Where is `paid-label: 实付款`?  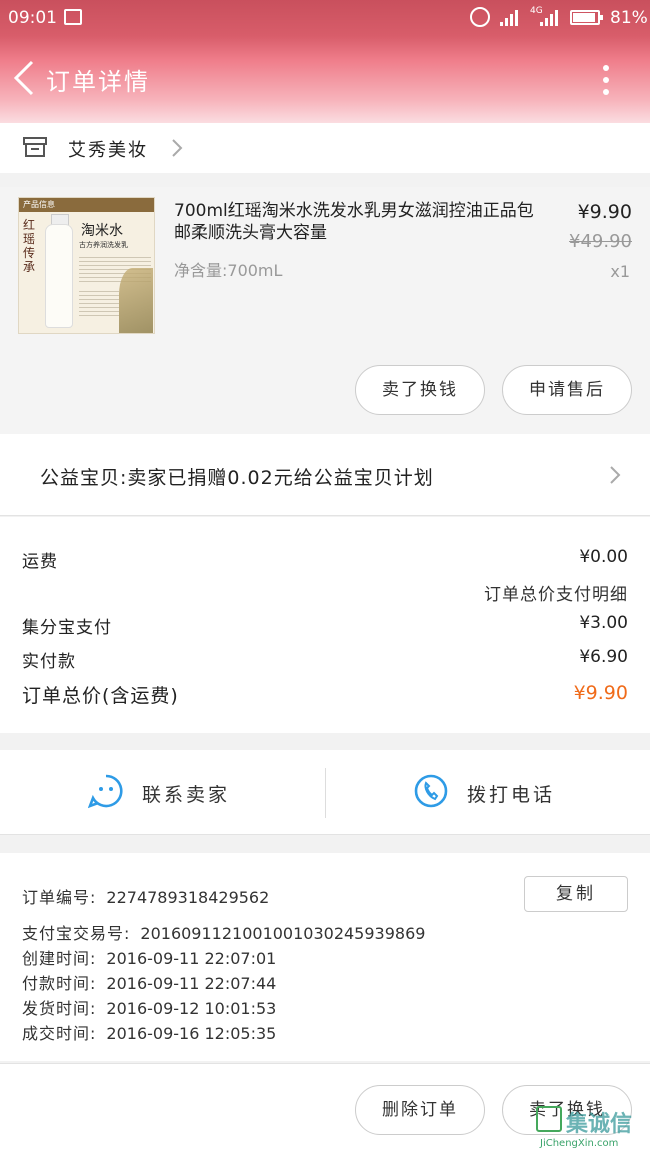
paid-label: 实付款 is located at coordinates (49, 662).